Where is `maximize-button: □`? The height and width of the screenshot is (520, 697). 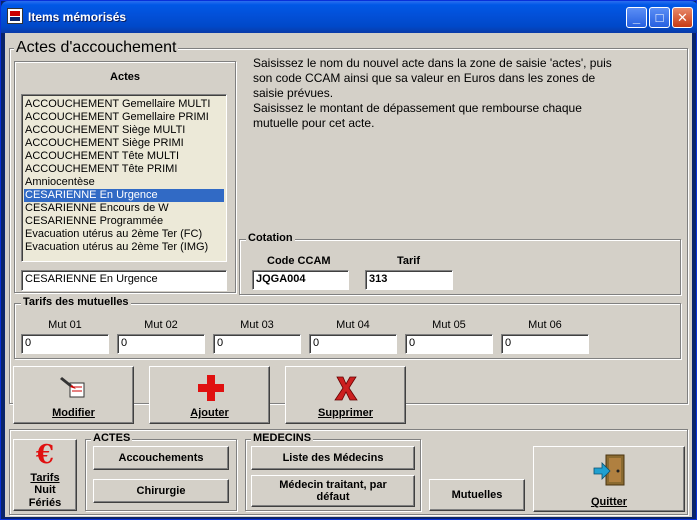
maximize-button: □ is located at coordinates (659, 17).